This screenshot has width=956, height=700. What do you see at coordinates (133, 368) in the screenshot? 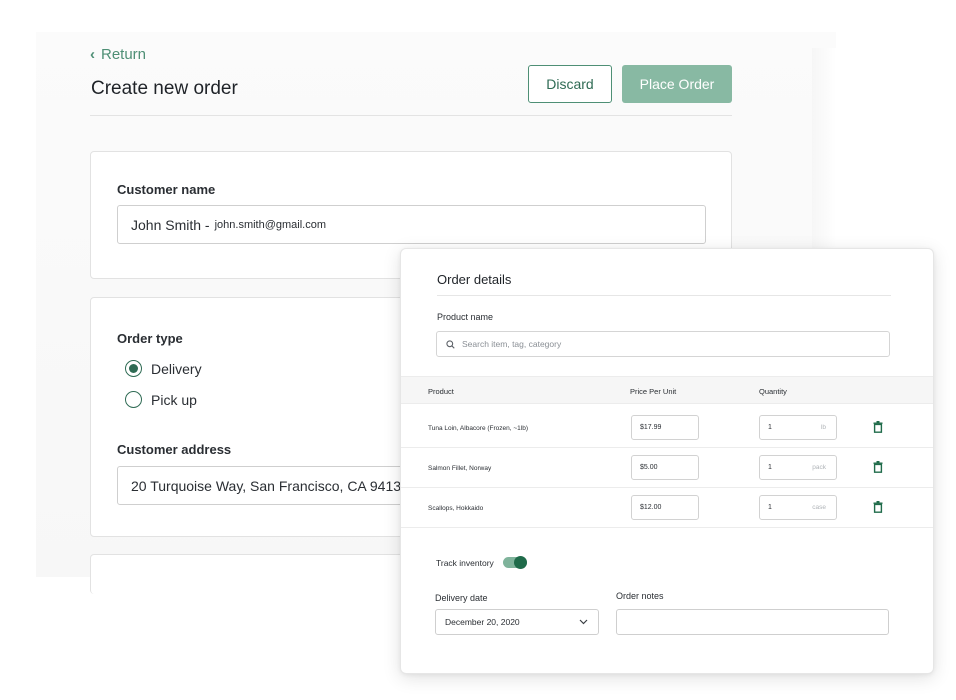
I see `radio-selected-icon` at bounding box center [133, 368].